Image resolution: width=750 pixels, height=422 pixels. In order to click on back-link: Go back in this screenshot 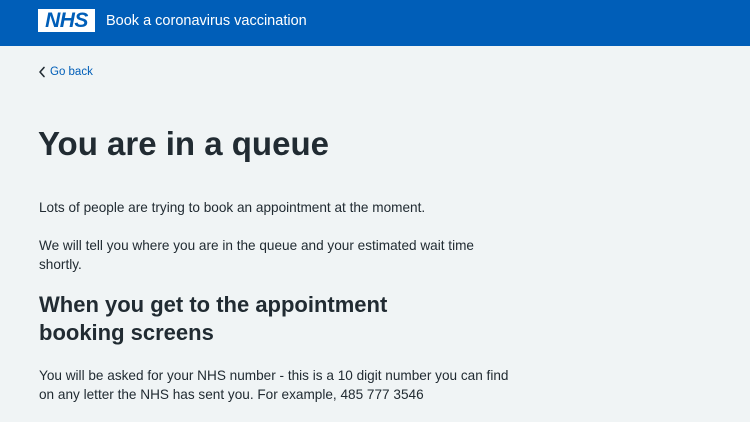, I will do `click(65, 72)`.